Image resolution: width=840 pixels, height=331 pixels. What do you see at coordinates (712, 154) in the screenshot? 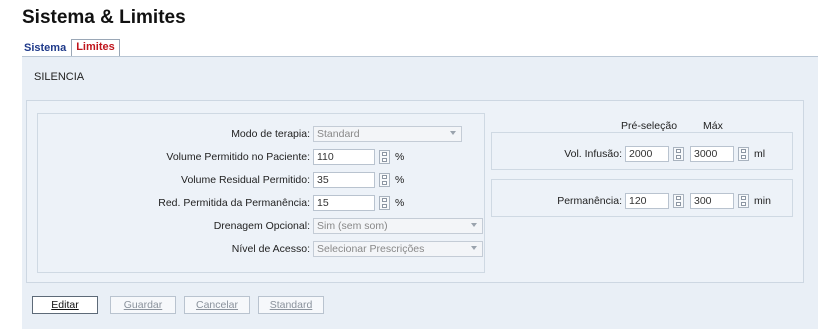
I see `vol-infusao-max-input: 3000` at bounding box center [712, 154].